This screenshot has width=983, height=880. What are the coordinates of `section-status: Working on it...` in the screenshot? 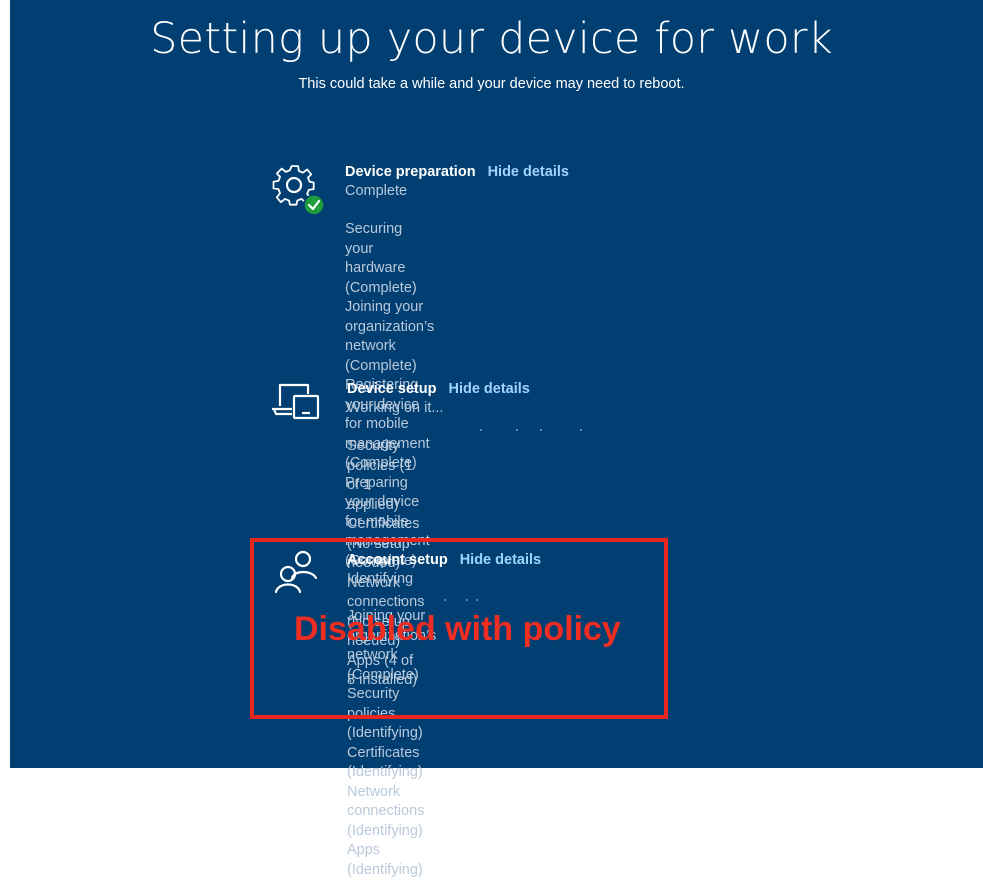 It's located at (395, 408).